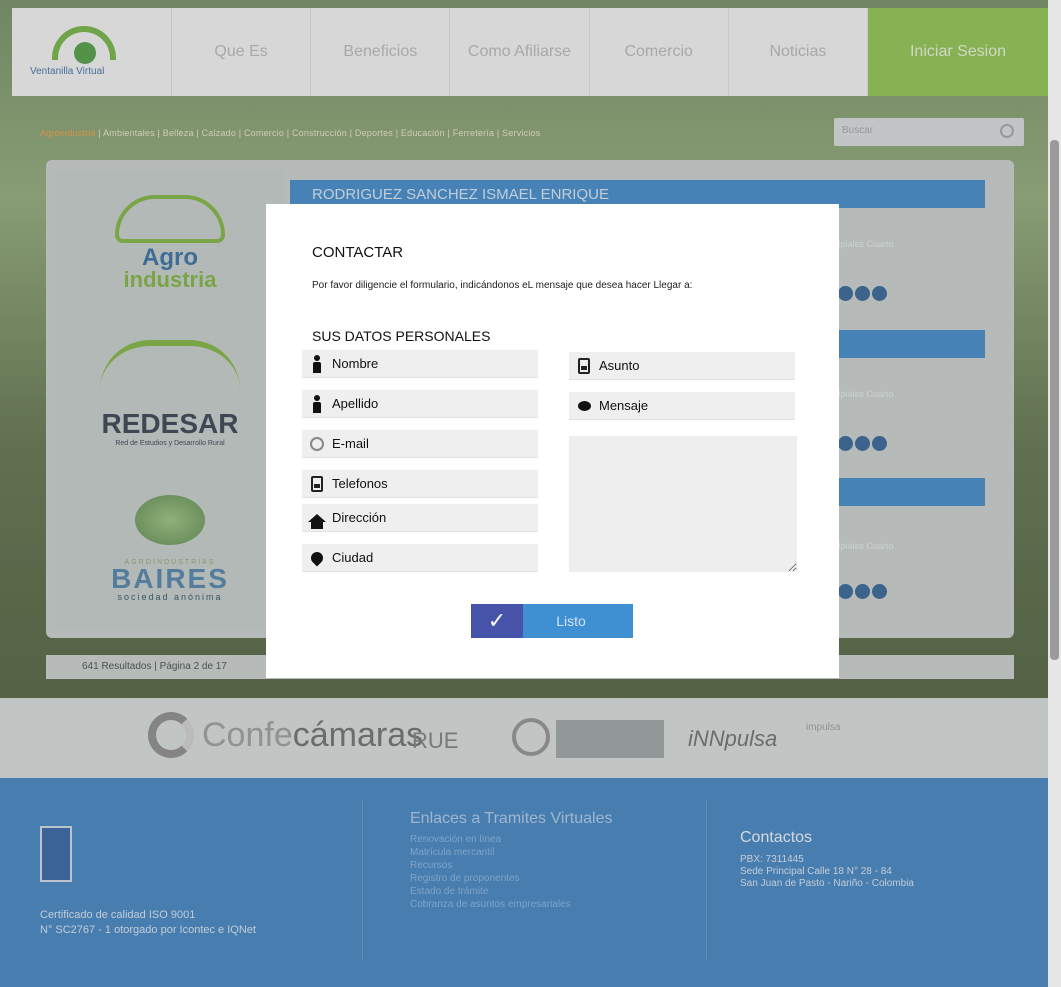 The width and height of the screenshot is (1061, 987). What do you see at coordinates (682, 406) in the screenshot?
I see `message-label-field: Mensaje` at bounding box center [682, 406].